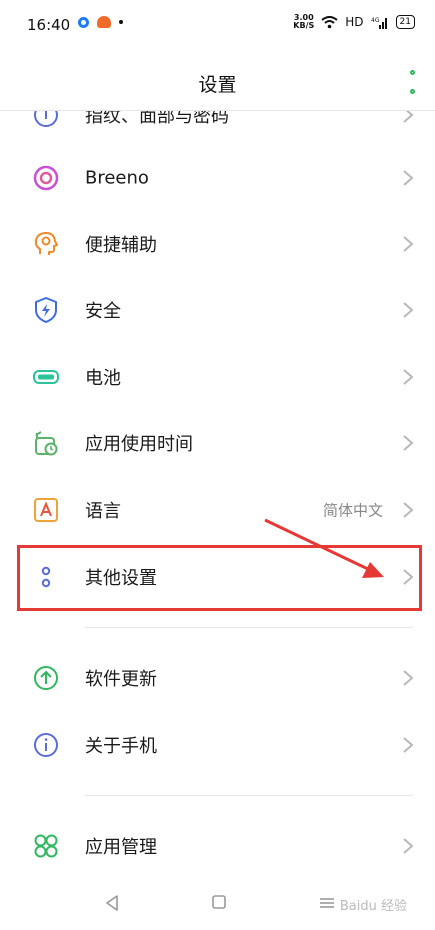 The height and width of the screenshot is (930, 435). I want to click on app-notification-icon, so click(83, 22).